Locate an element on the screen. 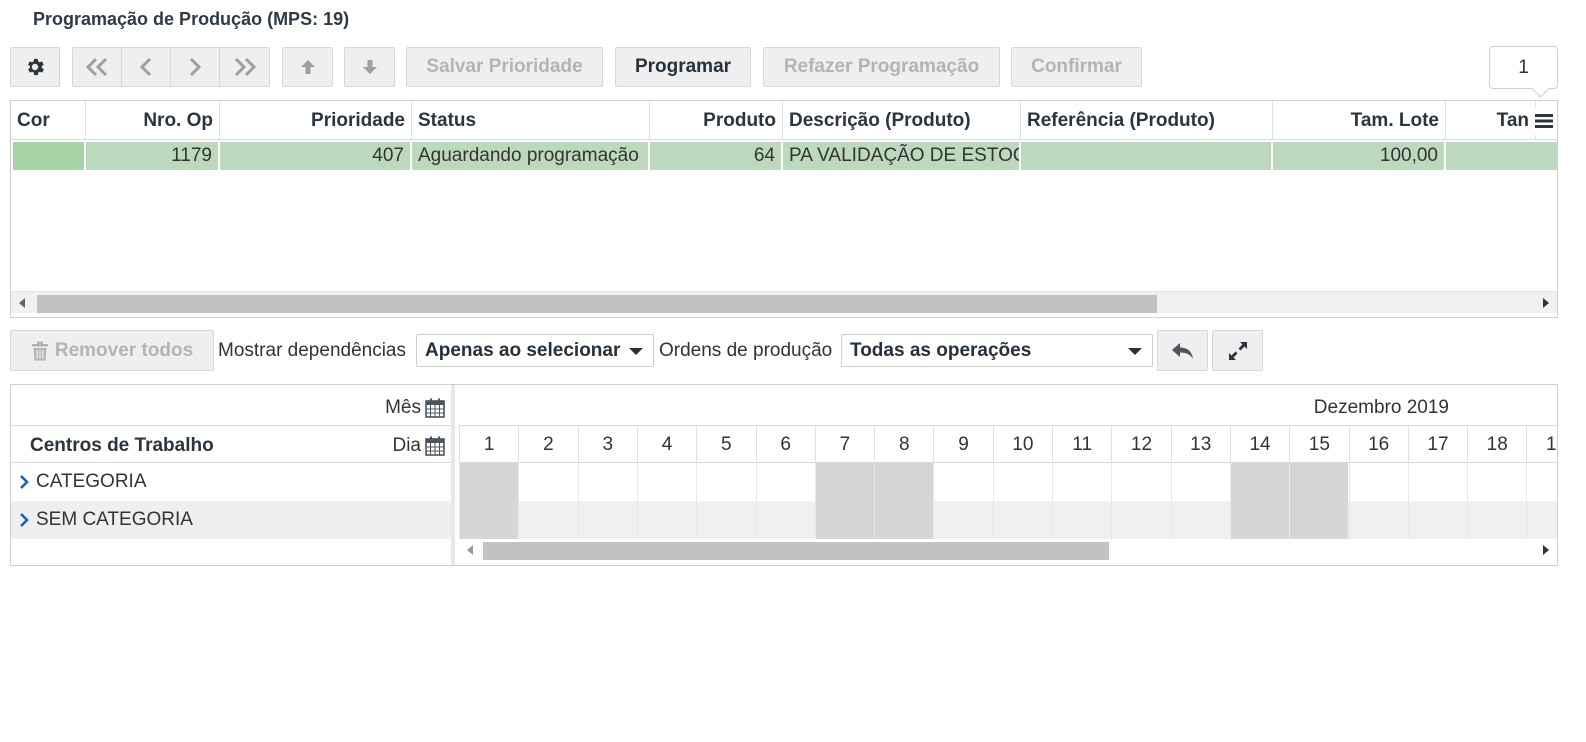  remover-todos-button: Remover todos is located at coordinates (112, 350).